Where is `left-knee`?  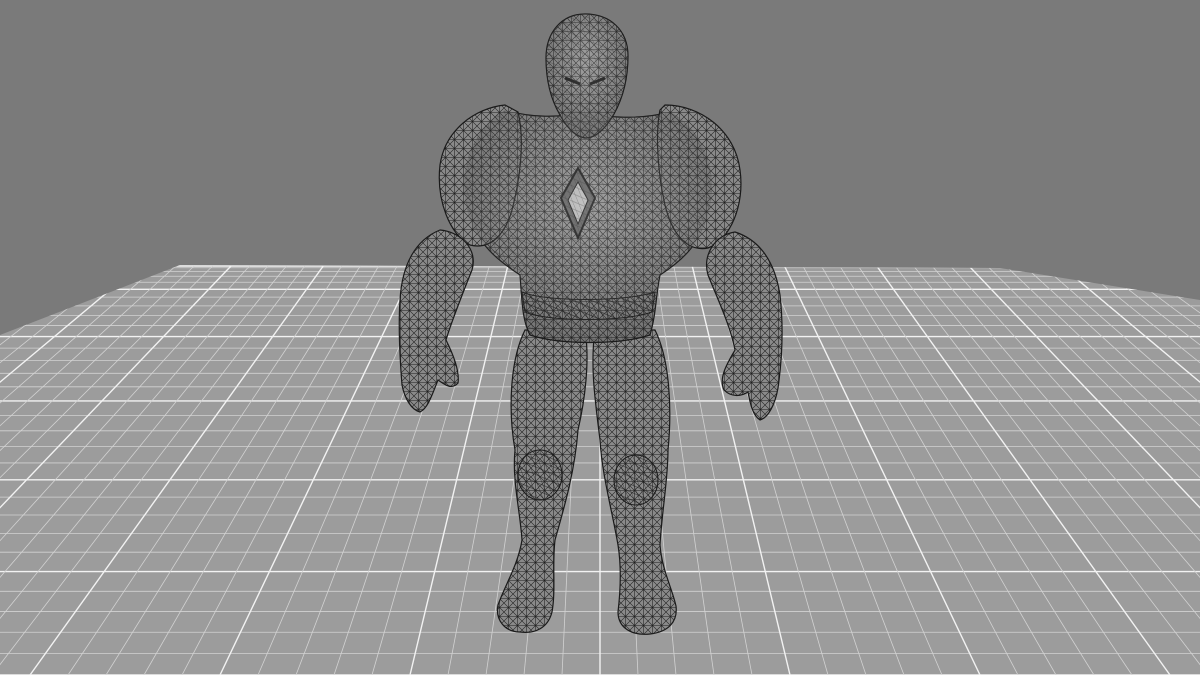
left-knee is located at coordinates (540, 475).